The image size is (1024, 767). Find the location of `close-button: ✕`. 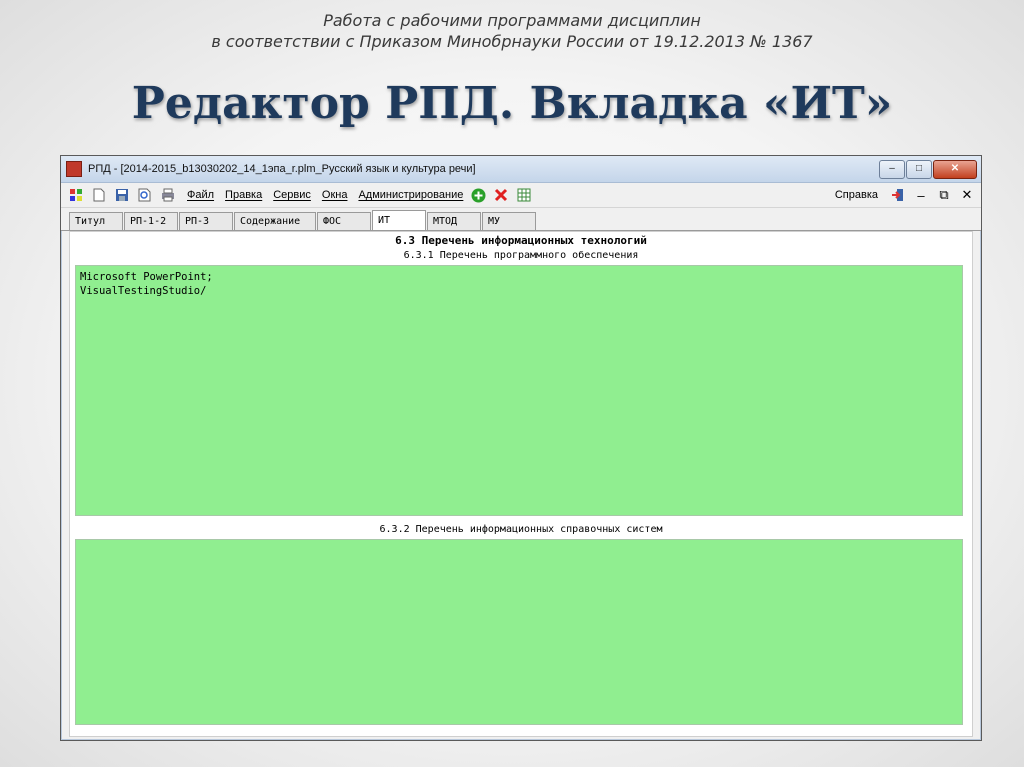

close-button: ✕ is located at coordinates (955, 169).